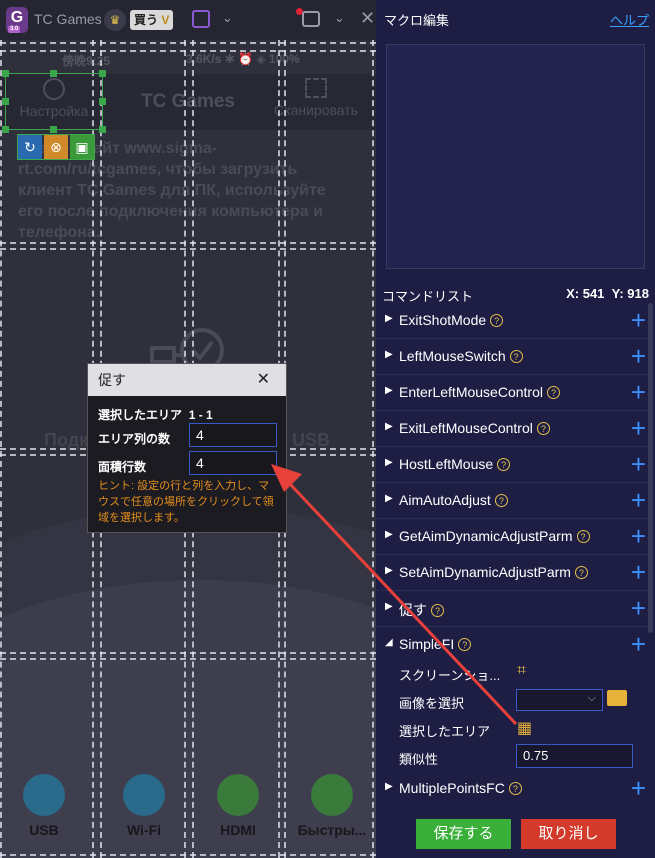  I want to click on command-item: ▶ LeftMouseSwitch? +, so click(512, 357).